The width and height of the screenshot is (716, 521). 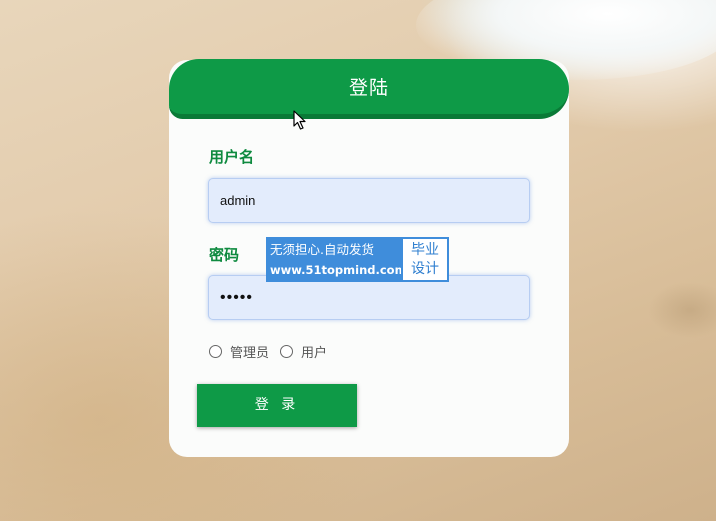 I want to click on watermark-line1: 无须担心.自动发货, so click(x=322, y=249).